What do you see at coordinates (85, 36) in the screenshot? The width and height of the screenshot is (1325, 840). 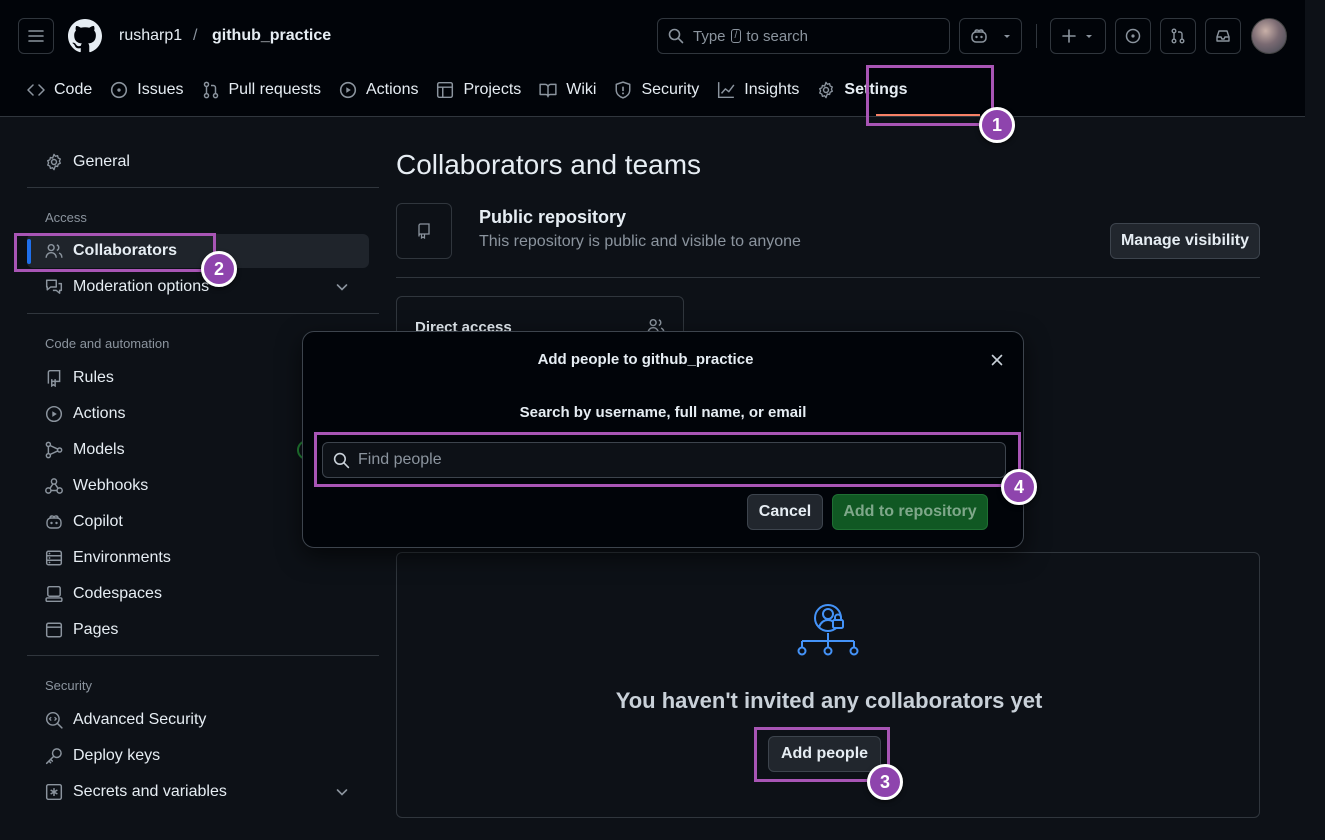 I see `github-logo-icon` at bounding box center [85, 36].